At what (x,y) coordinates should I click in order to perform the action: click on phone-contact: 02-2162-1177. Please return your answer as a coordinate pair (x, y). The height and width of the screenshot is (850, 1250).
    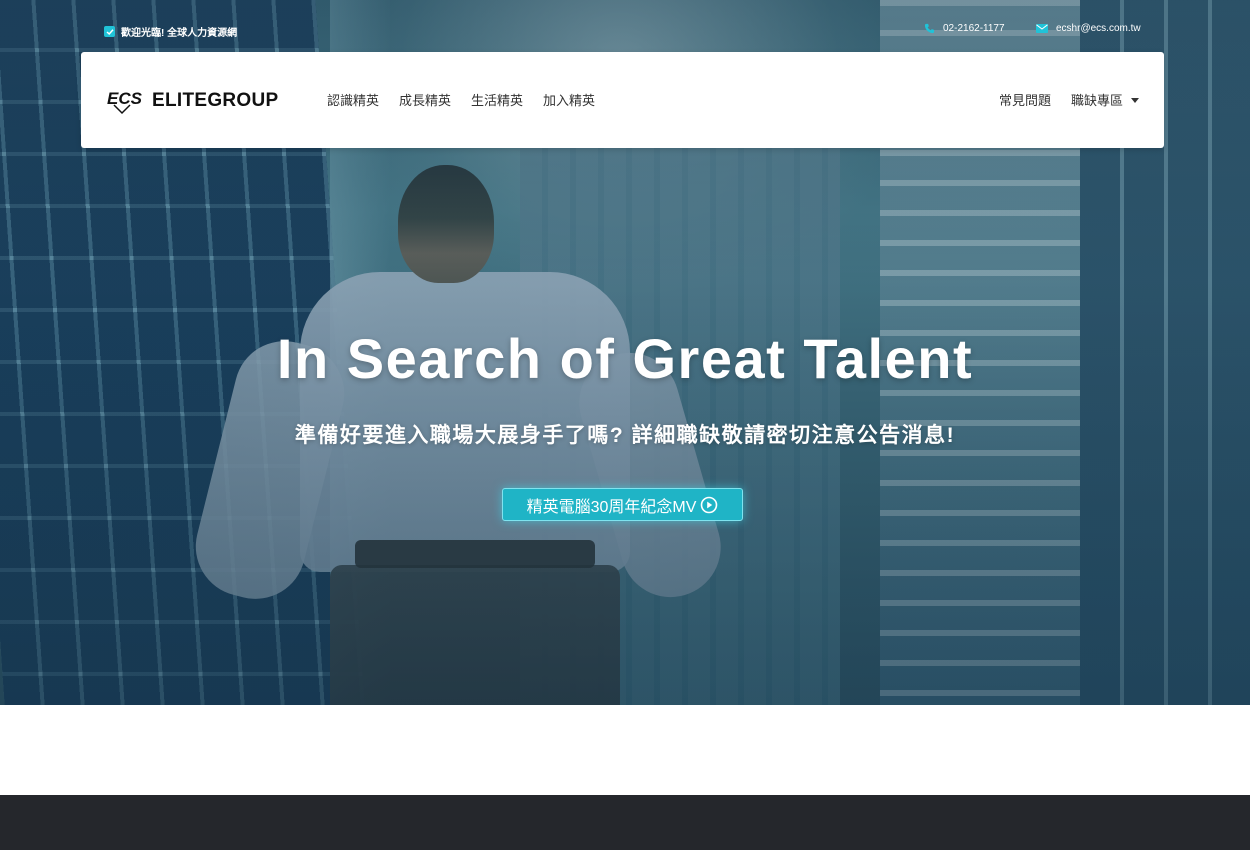
    Looking at the image, I should click on (964, 28).